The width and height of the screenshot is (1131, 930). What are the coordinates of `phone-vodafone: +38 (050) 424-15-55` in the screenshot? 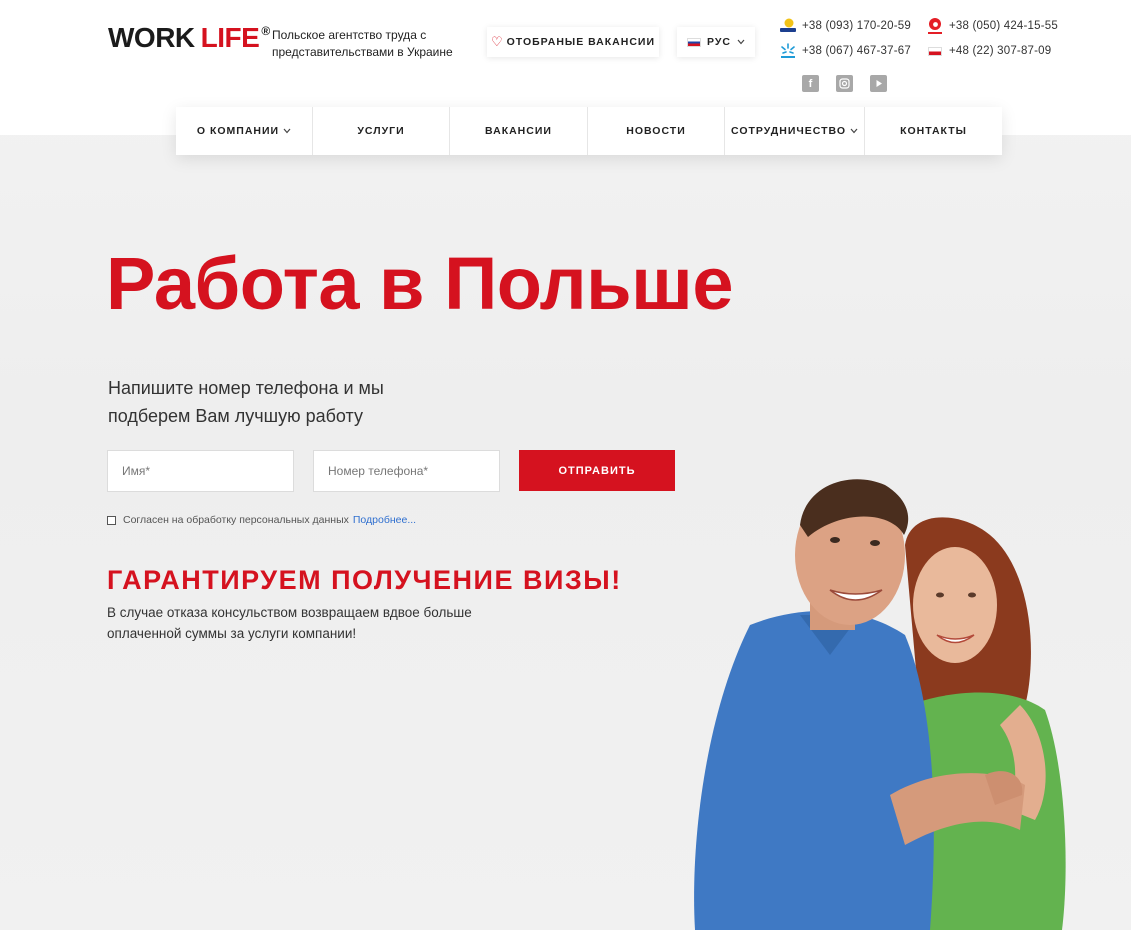 It's located at (992, 26).